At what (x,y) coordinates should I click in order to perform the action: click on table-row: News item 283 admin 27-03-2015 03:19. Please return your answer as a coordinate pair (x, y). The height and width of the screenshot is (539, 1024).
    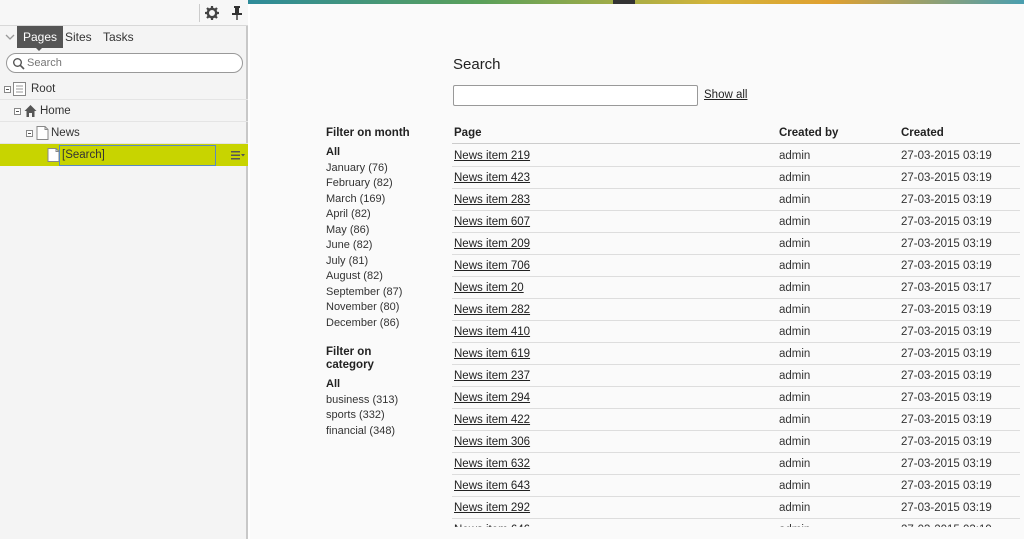
    Looking at the image, I should click on (736, 200).